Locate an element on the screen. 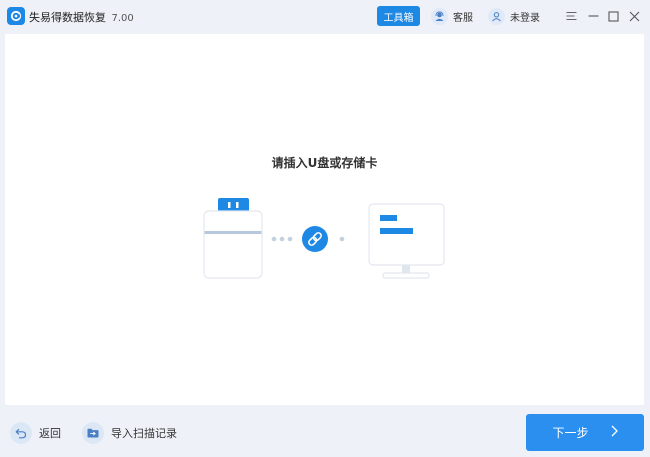 Image resolution: width=650 pixels, height=457 pixels. connection-illustration is located at coordinates (324, 238).